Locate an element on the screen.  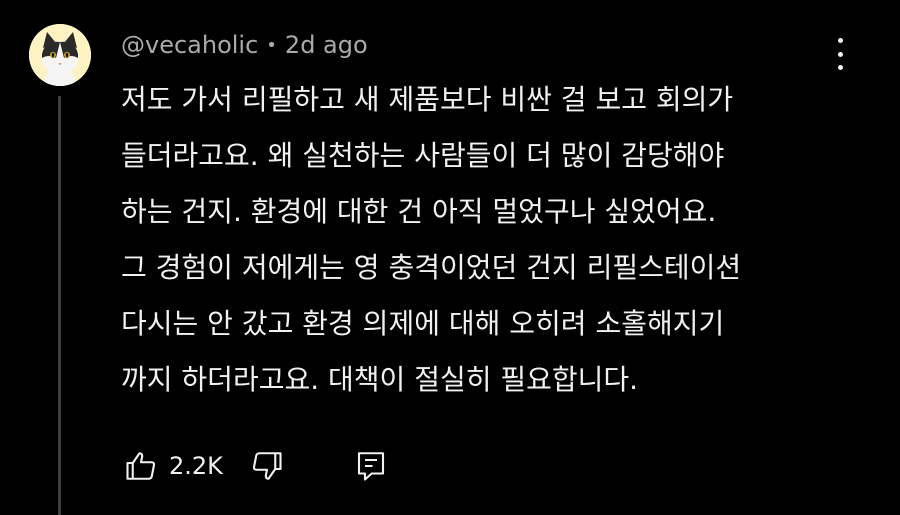
dislike-button is located at coordinates (267, 466).